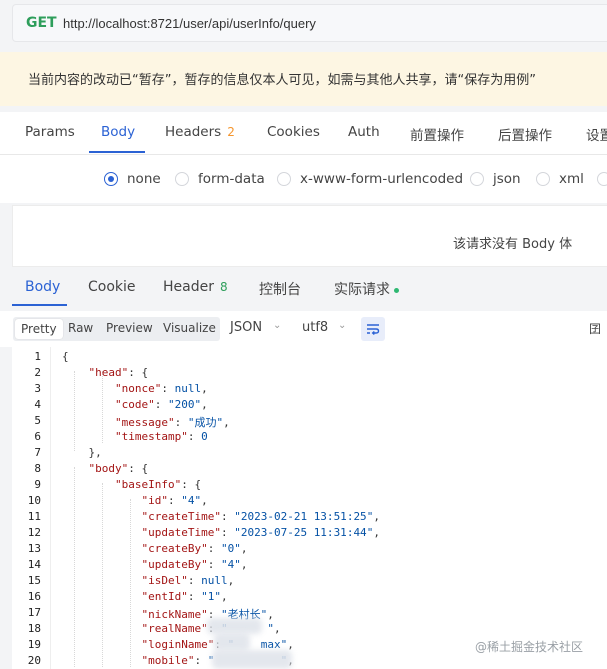  Describe the element at coordinates (37, 484) in the screenshot. I see `line-number: 9` at that location.